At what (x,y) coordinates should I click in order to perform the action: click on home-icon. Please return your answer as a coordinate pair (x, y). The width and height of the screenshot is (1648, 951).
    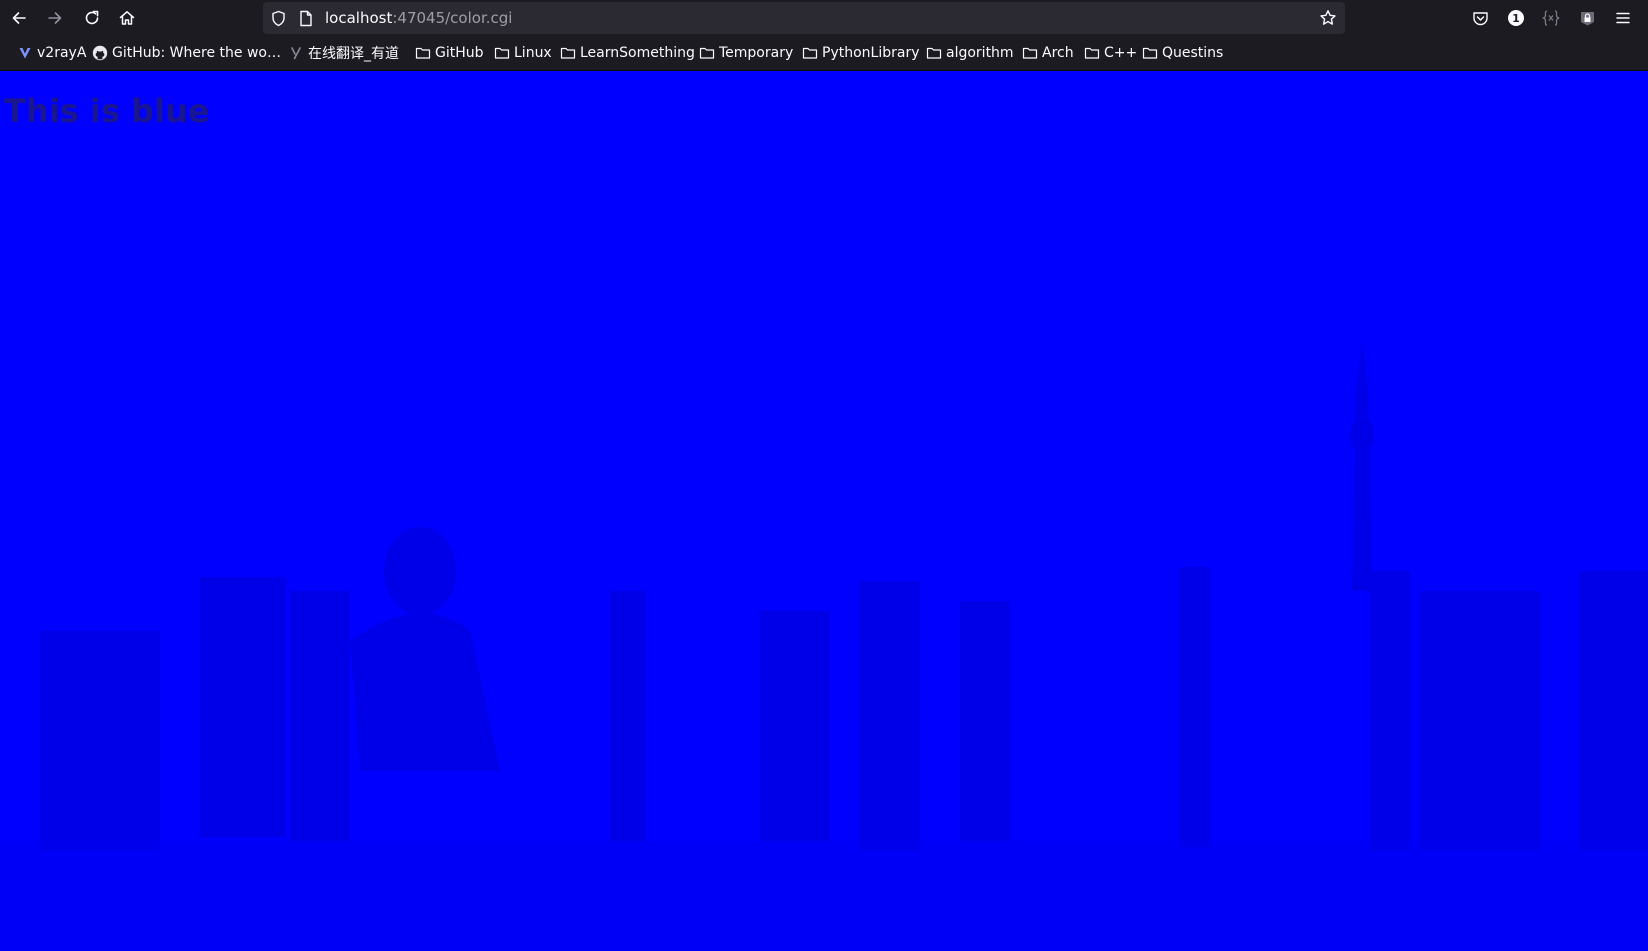
    Looking at the image, I should click on (127, 18).